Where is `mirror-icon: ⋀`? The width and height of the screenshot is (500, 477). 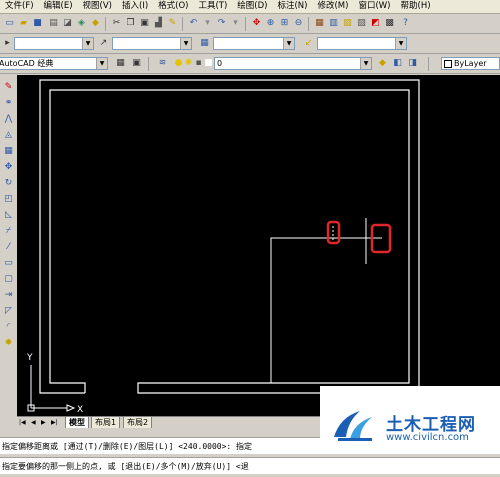
mirror-icon: ⋀ is located at coordinates (8, 119).